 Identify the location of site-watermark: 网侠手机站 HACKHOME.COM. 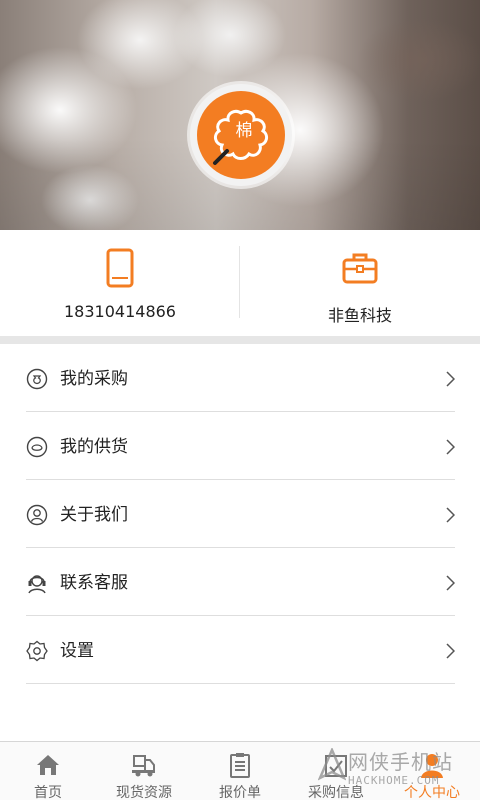
(398, 770).